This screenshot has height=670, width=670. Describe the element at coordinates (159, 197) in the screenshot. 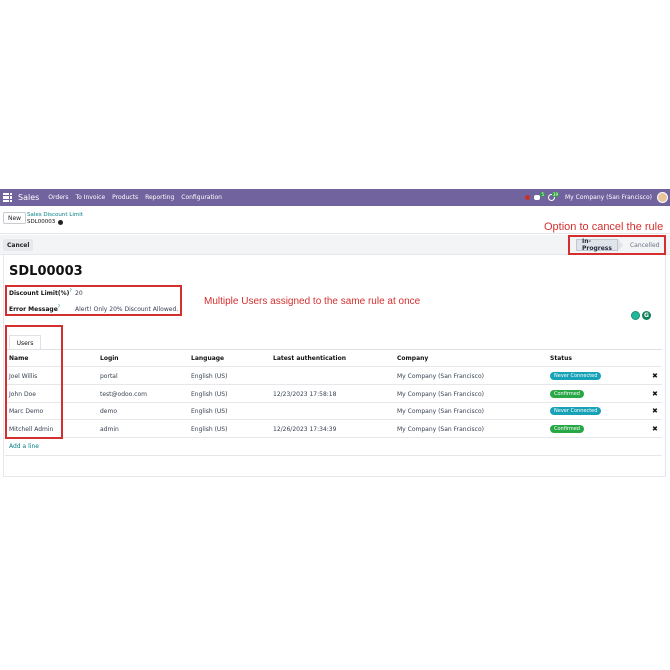

I see `menu-reporting: Reporting` at that location.